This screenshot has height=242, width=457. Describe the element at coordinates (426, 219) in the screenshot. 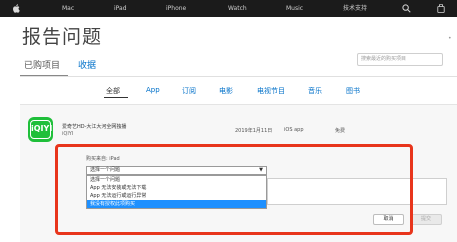

I see `submit-button: 提交` at that location.